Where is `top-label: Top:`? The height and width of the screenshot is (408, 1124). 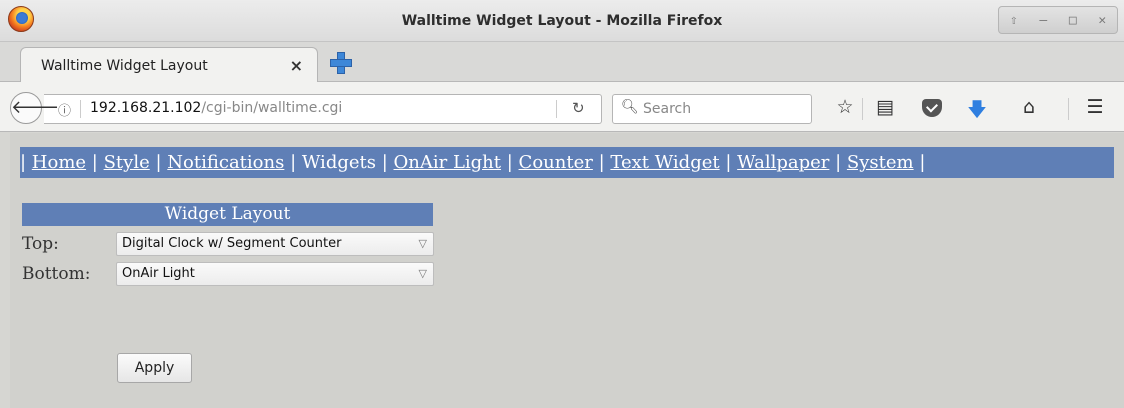
top-label: Top: is located at coordinates (40, 244).